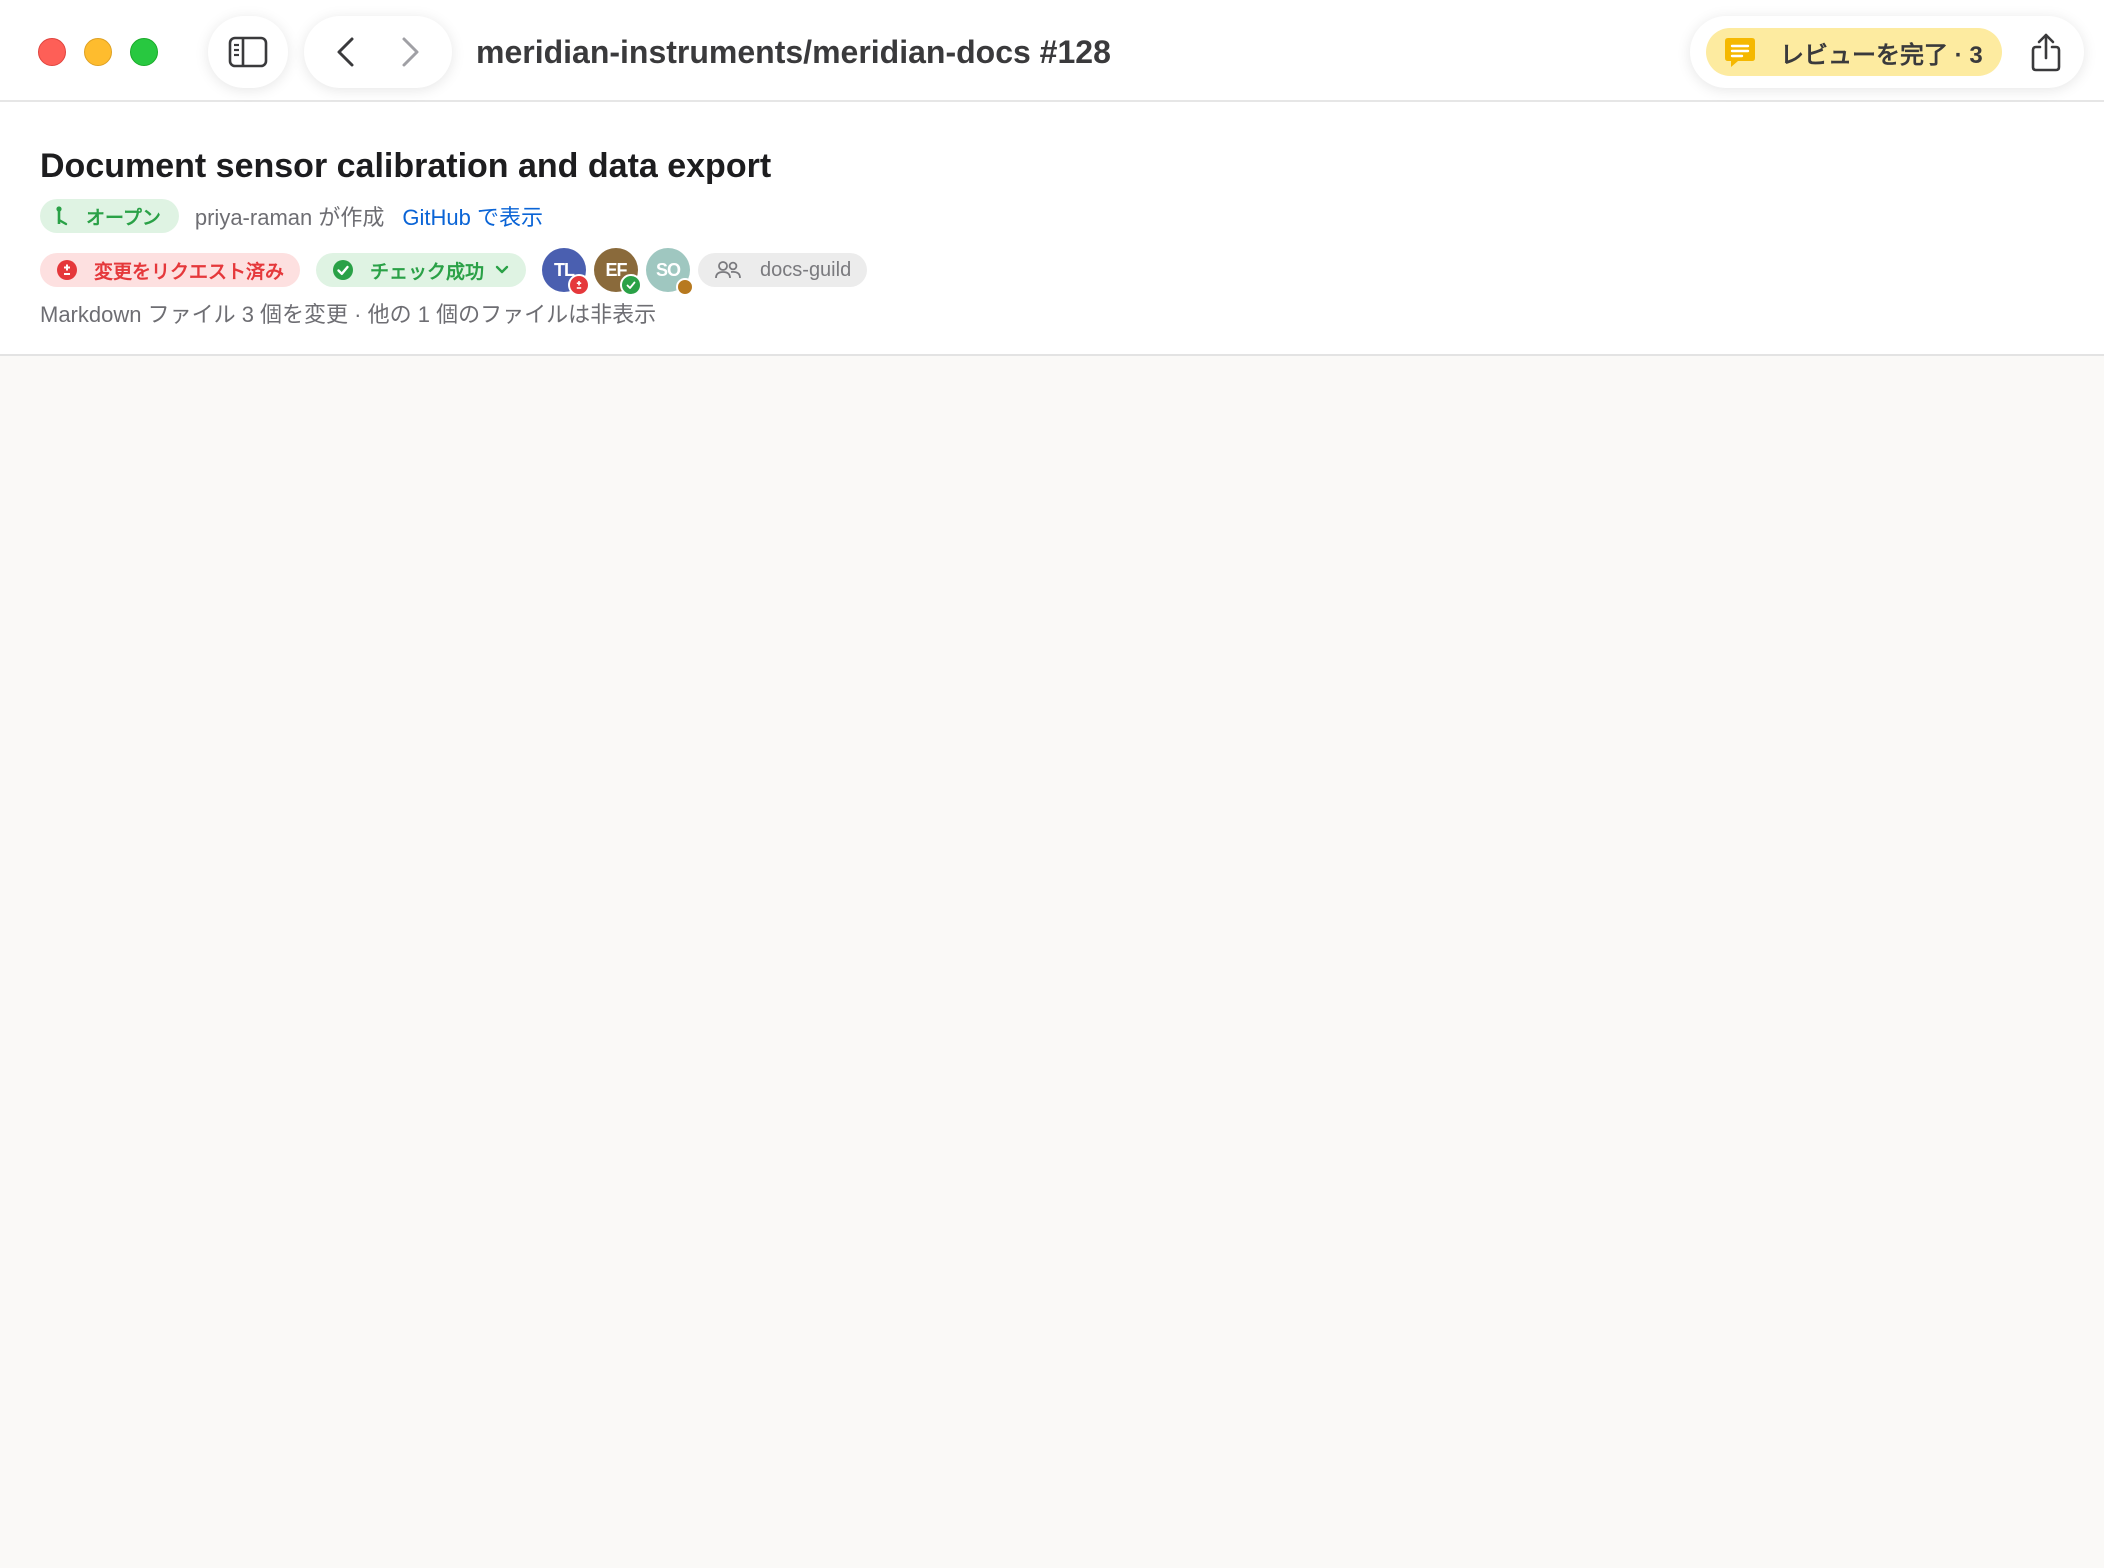 The width and height of the screenshot is (2104, 1568). What do you see at coordinates (98, 52) in the screenshot?
I see `minimize-window-button` at bounding box center [98, 52].